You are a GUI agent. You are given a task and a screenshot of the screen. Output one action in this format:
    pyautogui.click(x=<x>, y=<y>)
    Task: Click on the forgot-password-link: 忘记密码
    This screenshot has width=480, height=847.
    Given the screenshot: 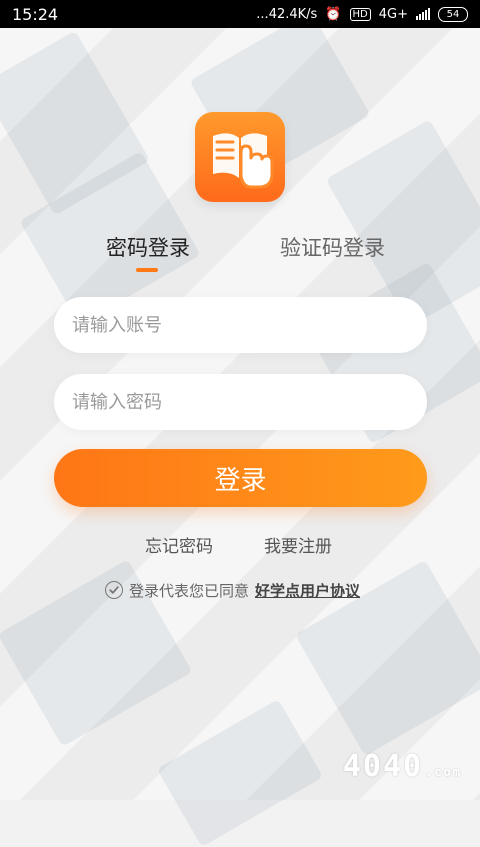 What is the action you would take?
    pyautogui.click(x=179, y=544)
    